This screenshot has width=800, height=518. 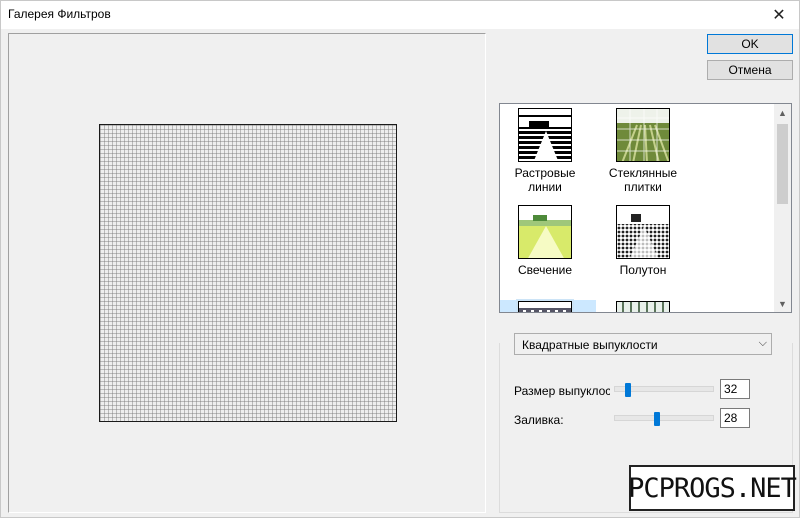 What do you see at coordinates (545, 180) in the screenshot?
I see `filter-label: Растровые линии` at bounding box center [545, 180].